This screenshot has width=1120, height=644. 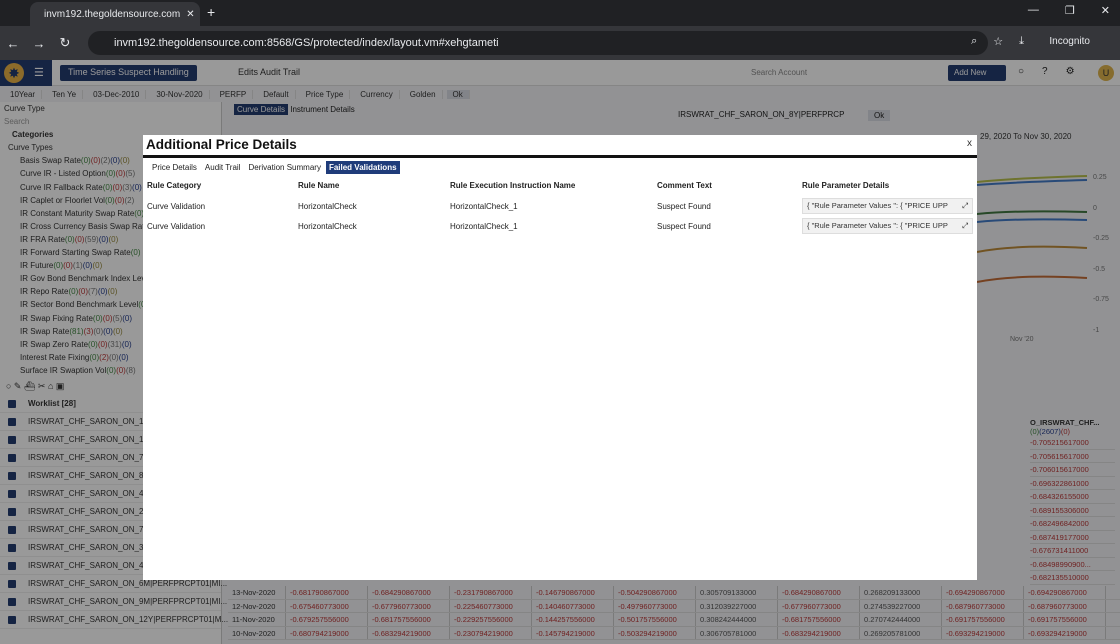 What do you see at coordinates (325, 94) in the screenshot?
I see `filter-price-type: Price Type` at bounding box center [325, 94].